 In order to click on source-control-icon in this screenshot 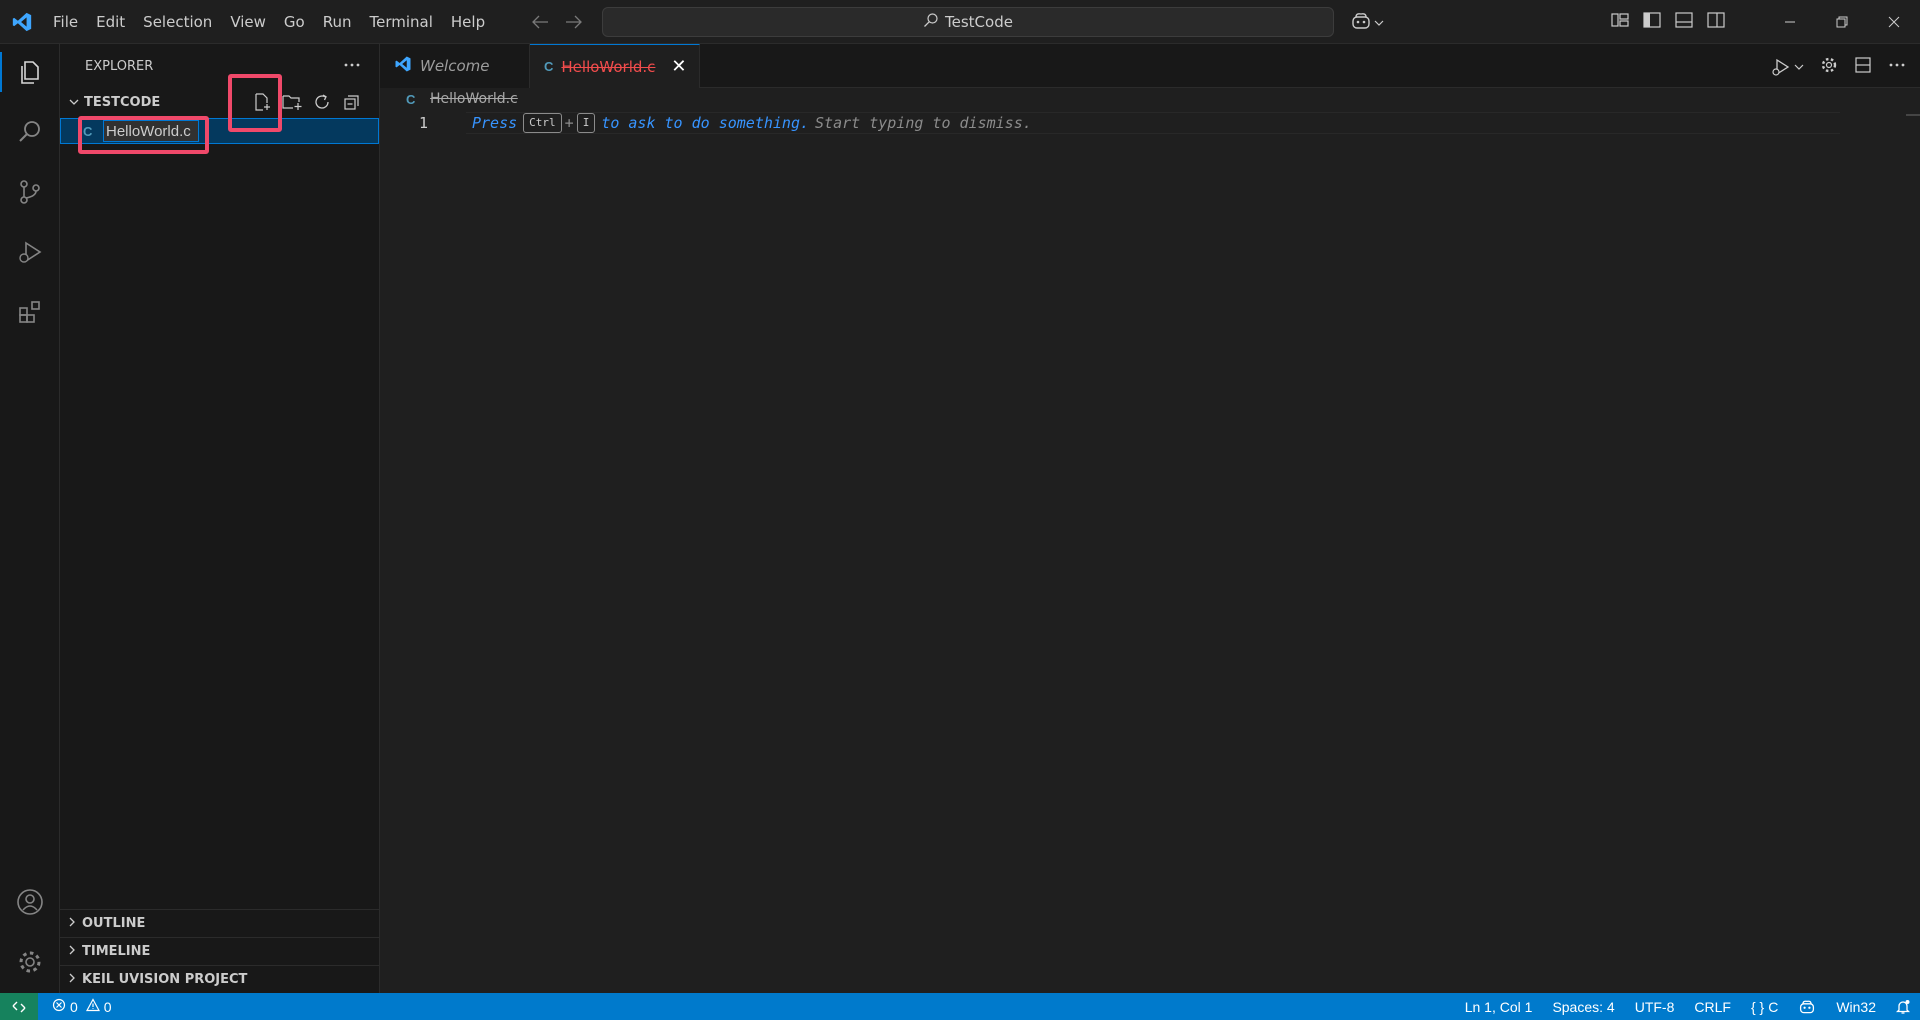, I will do `click(30, 192)`.